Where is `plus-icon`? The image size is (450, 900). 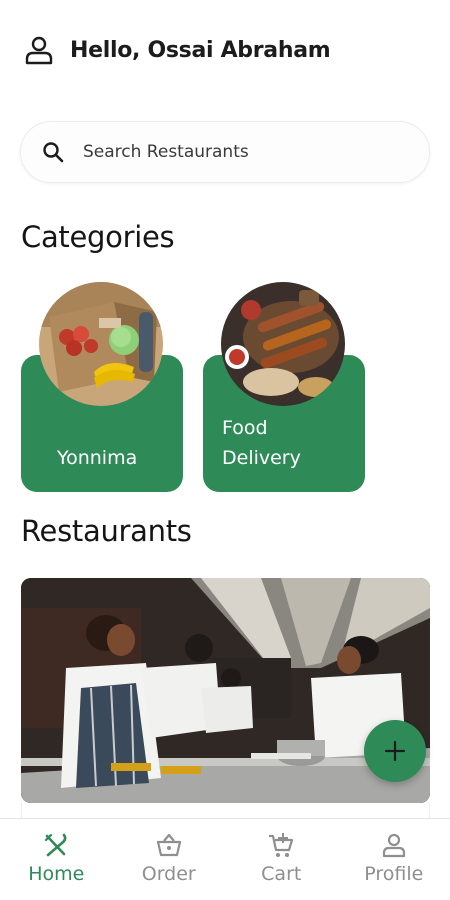 plus-icon is located at coordinates (395, 751).